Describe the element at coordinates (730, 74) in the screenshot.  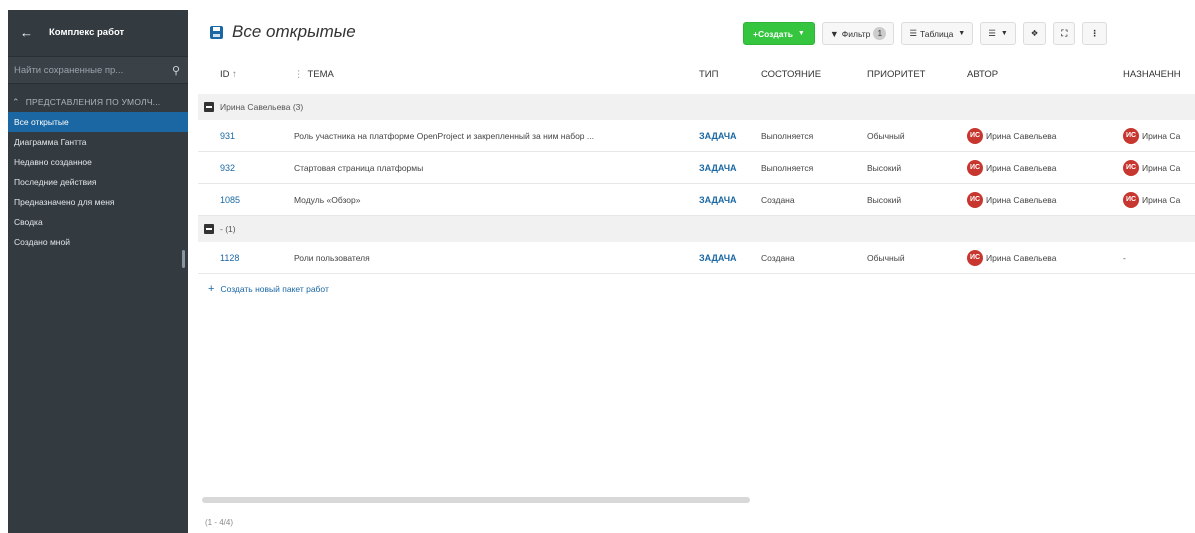
I see `column-header-type: ТИП` at that location.